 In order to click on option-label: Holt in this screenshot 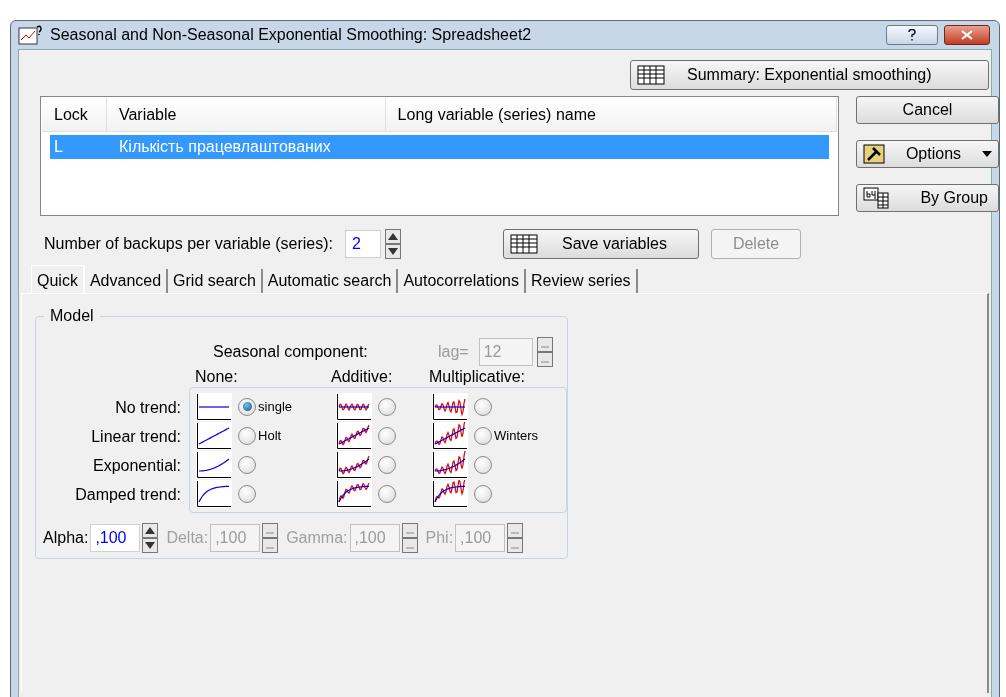, I will do `click(270, 435)`.